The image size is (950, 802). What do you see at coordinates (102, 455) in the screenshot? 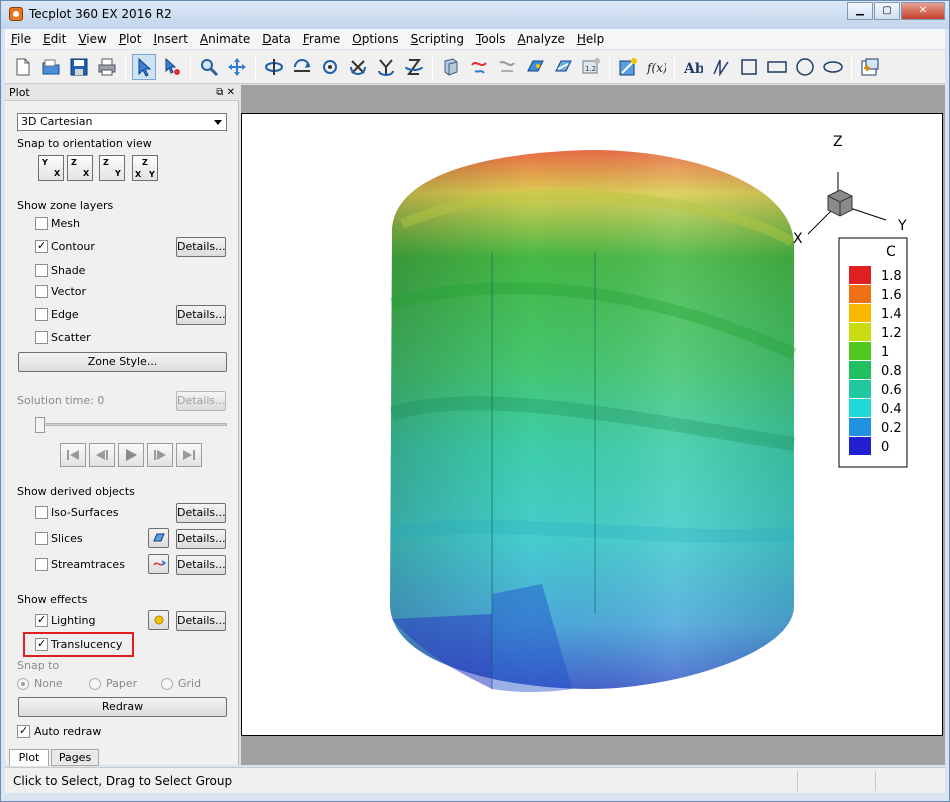
I see `step-back-icon` at bounding box center [102, 455].